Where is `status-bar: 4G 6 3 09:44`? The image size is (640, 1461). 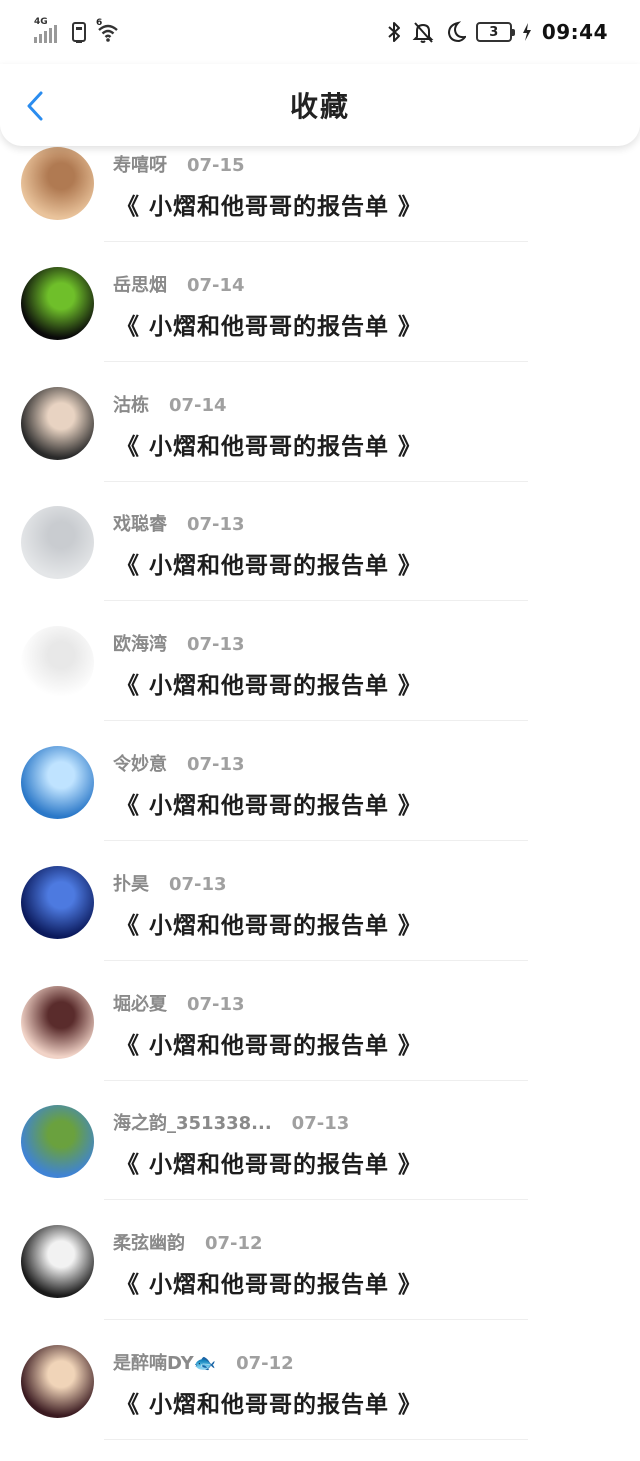 status-bar: 4G 6 3 09:44 is located at coordinates (320, 32).